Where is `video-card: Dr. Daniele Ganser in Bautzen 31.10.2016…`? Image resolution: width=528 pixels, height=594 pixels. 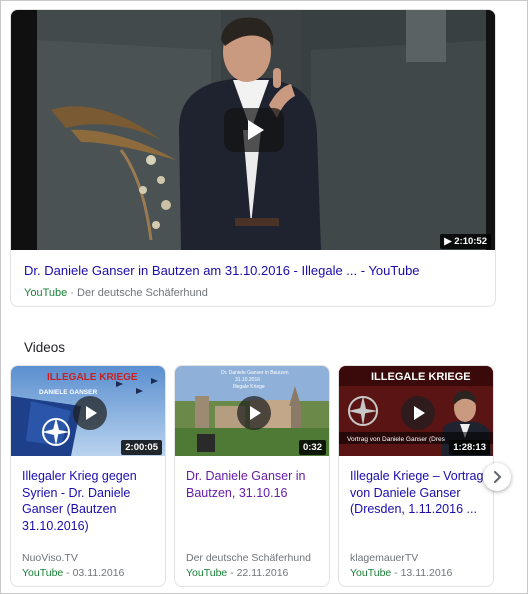 video-card: Dr. Daniele Ganser in Bautzen 31.10.2016… is located at coordinates (252, 476).